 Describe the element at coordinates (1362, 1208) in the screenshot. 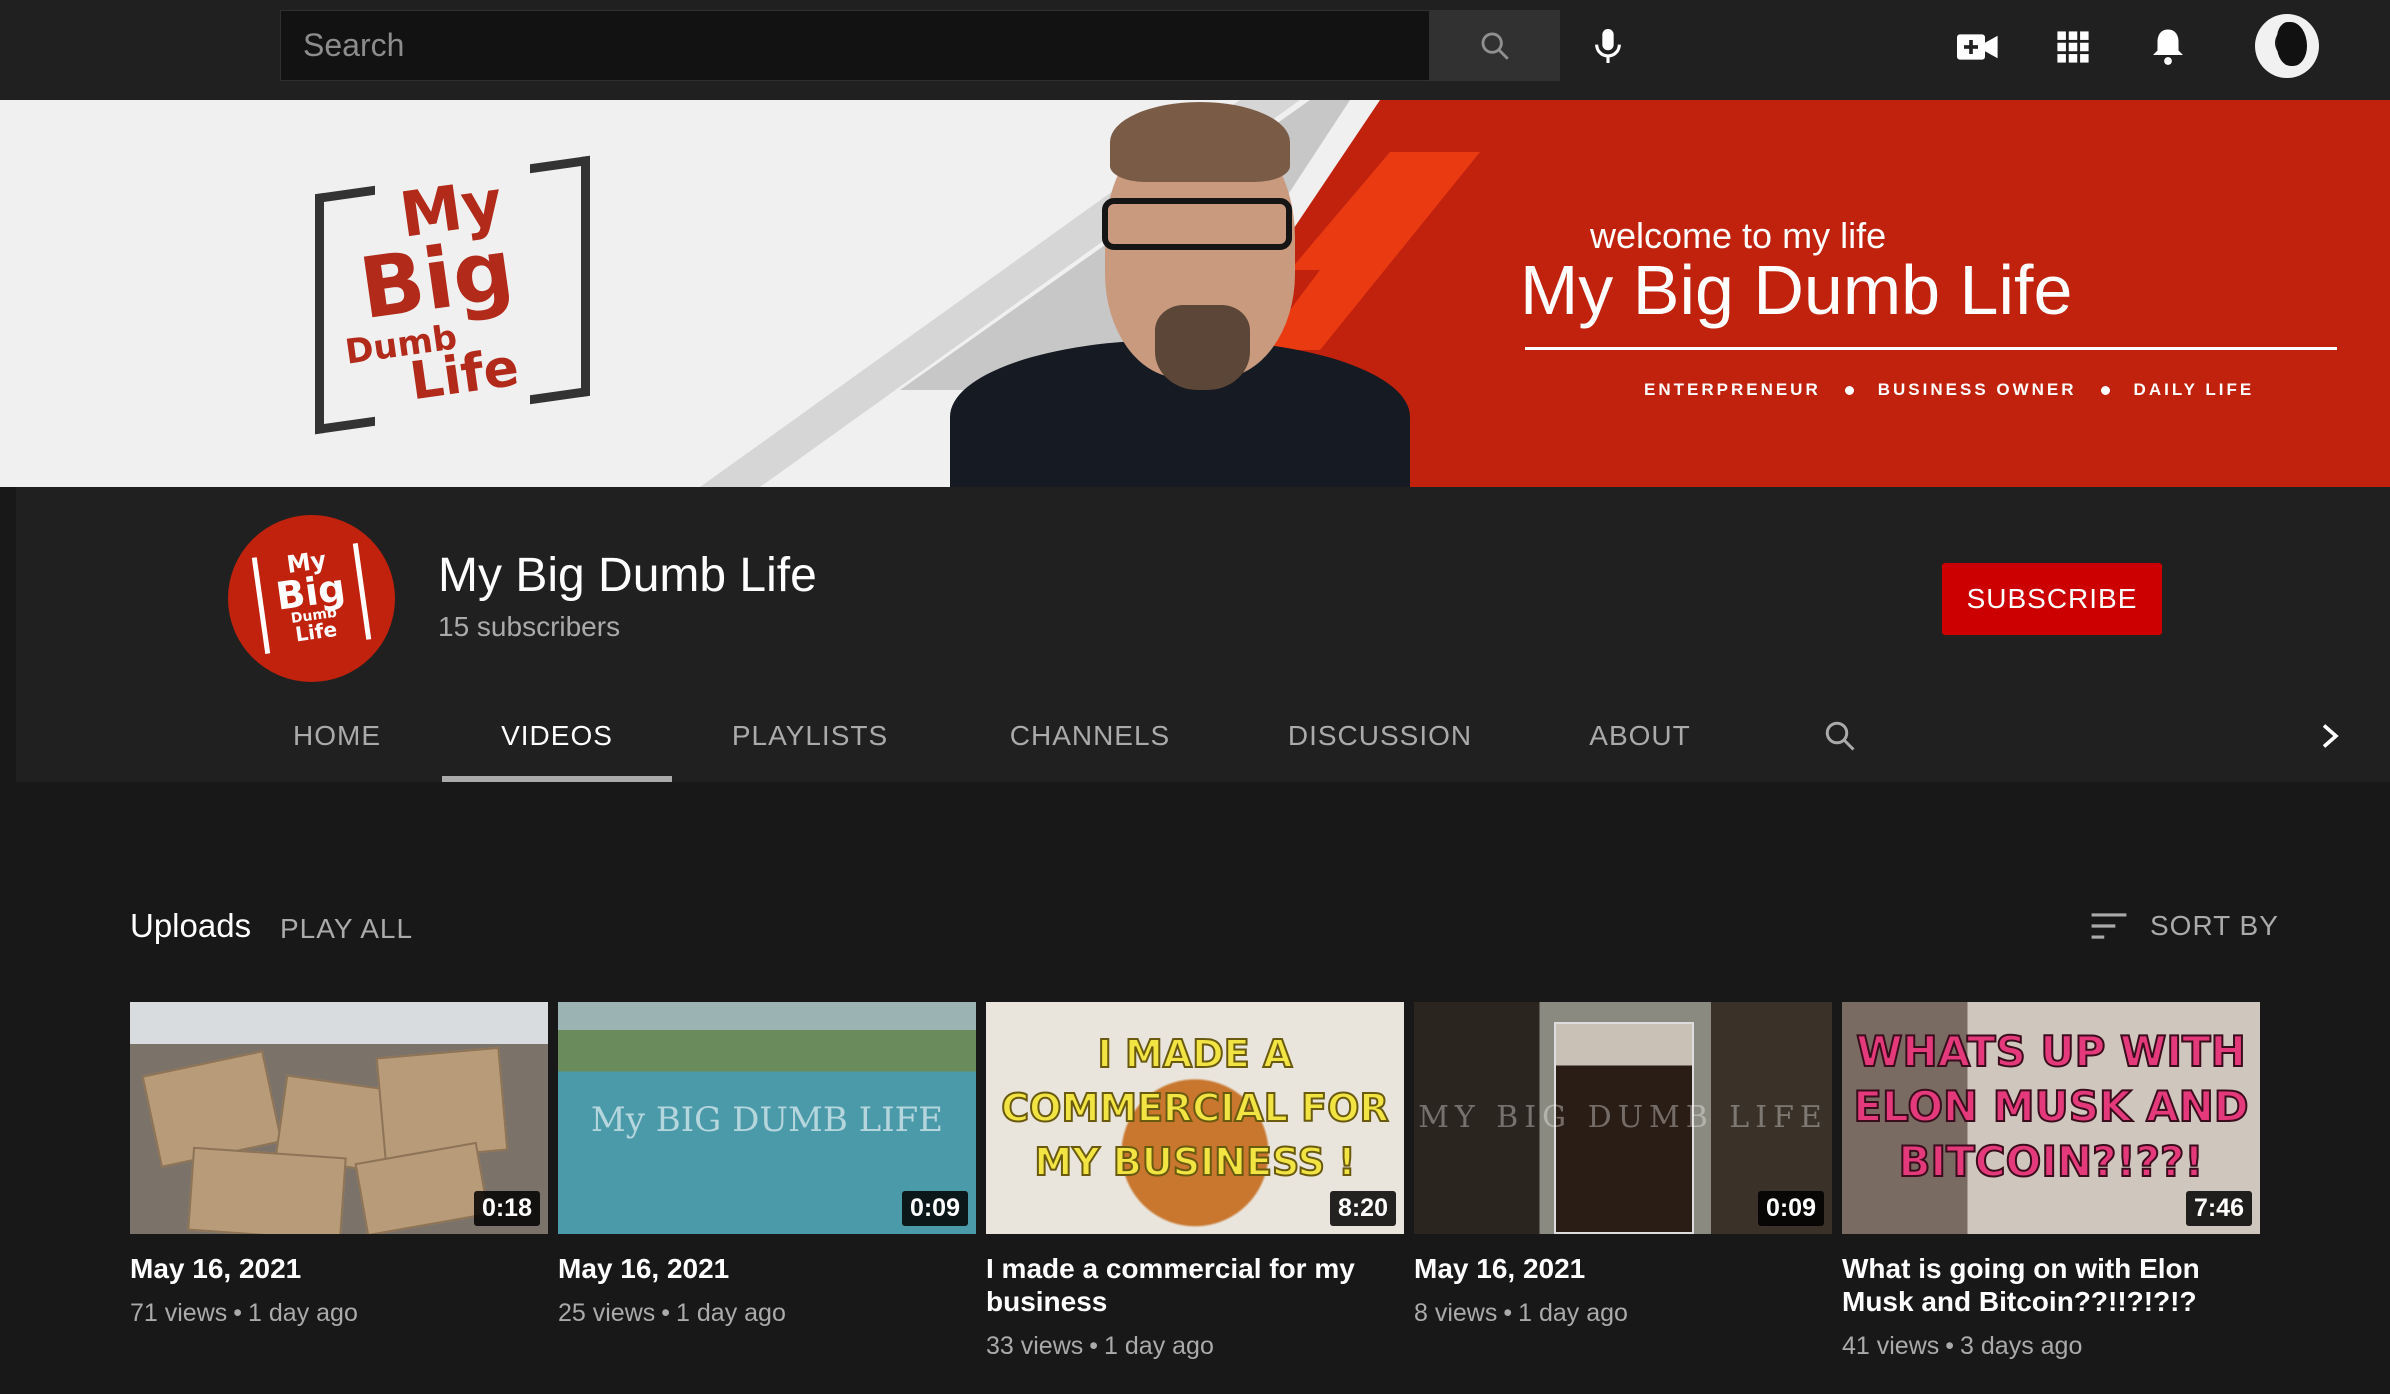

I see `video-duration: 8:20` at that location.